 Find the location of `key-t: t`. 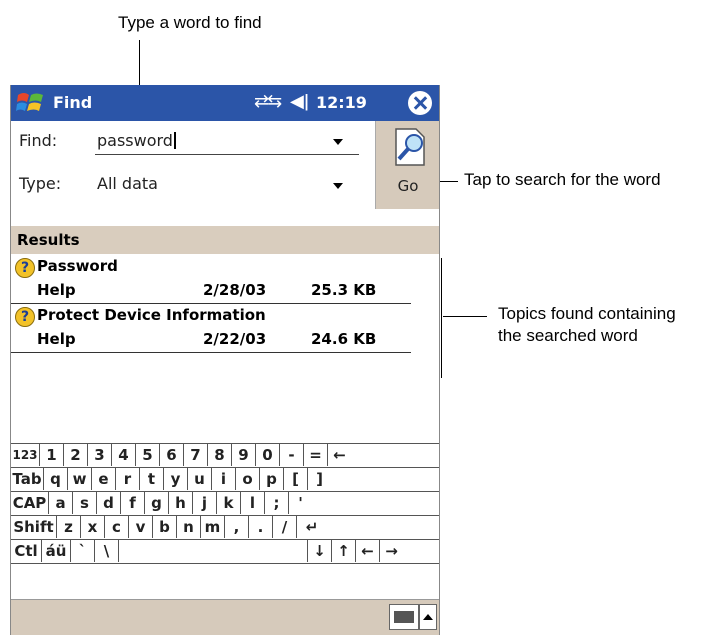

key-t: t is located at coordinates (152, 479).